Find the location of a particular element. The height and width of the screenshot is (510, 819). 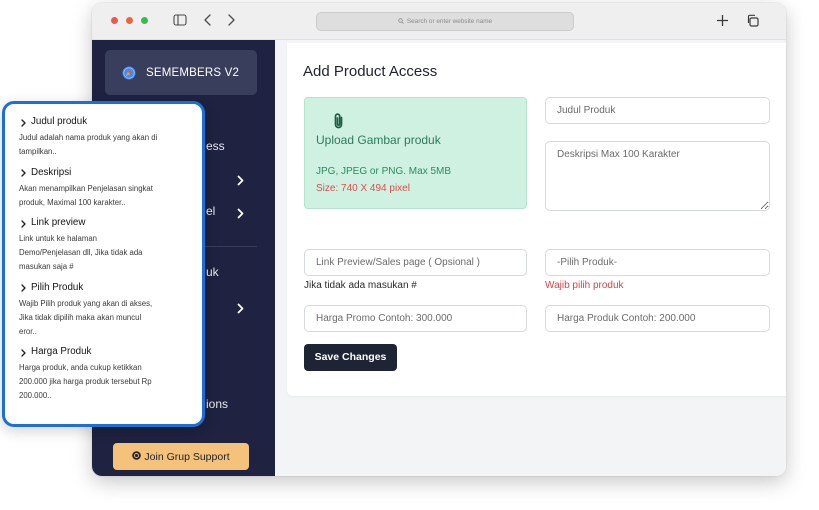

link-preview-hint: Jika tidak ada masukan # is located at coordinates (360, 285).